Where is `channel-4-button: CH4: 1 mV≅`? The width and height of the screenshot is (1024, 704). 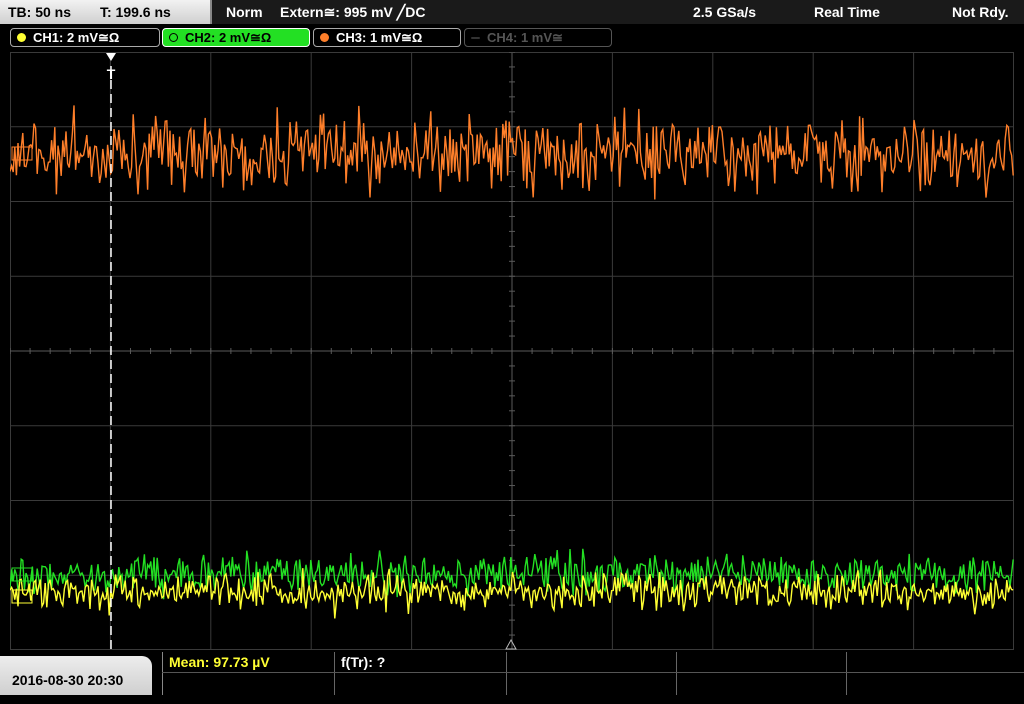 channel-4-button: CH4: 1 mV≅ is located at coordinates (538, 37).